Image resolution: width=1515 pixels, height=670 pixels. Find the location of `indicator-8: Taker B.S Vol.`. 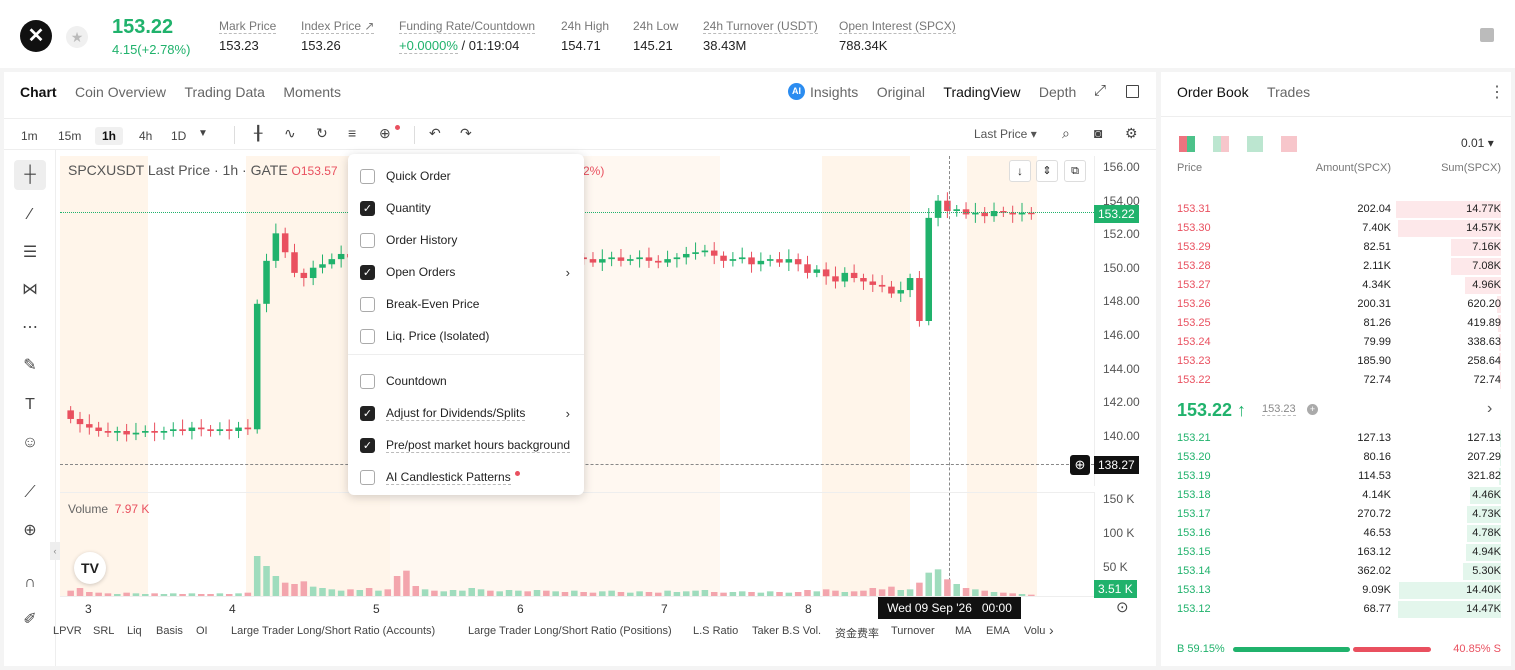

indicator-8: Taker B.S Vol. is located at coordinates (786, 631).